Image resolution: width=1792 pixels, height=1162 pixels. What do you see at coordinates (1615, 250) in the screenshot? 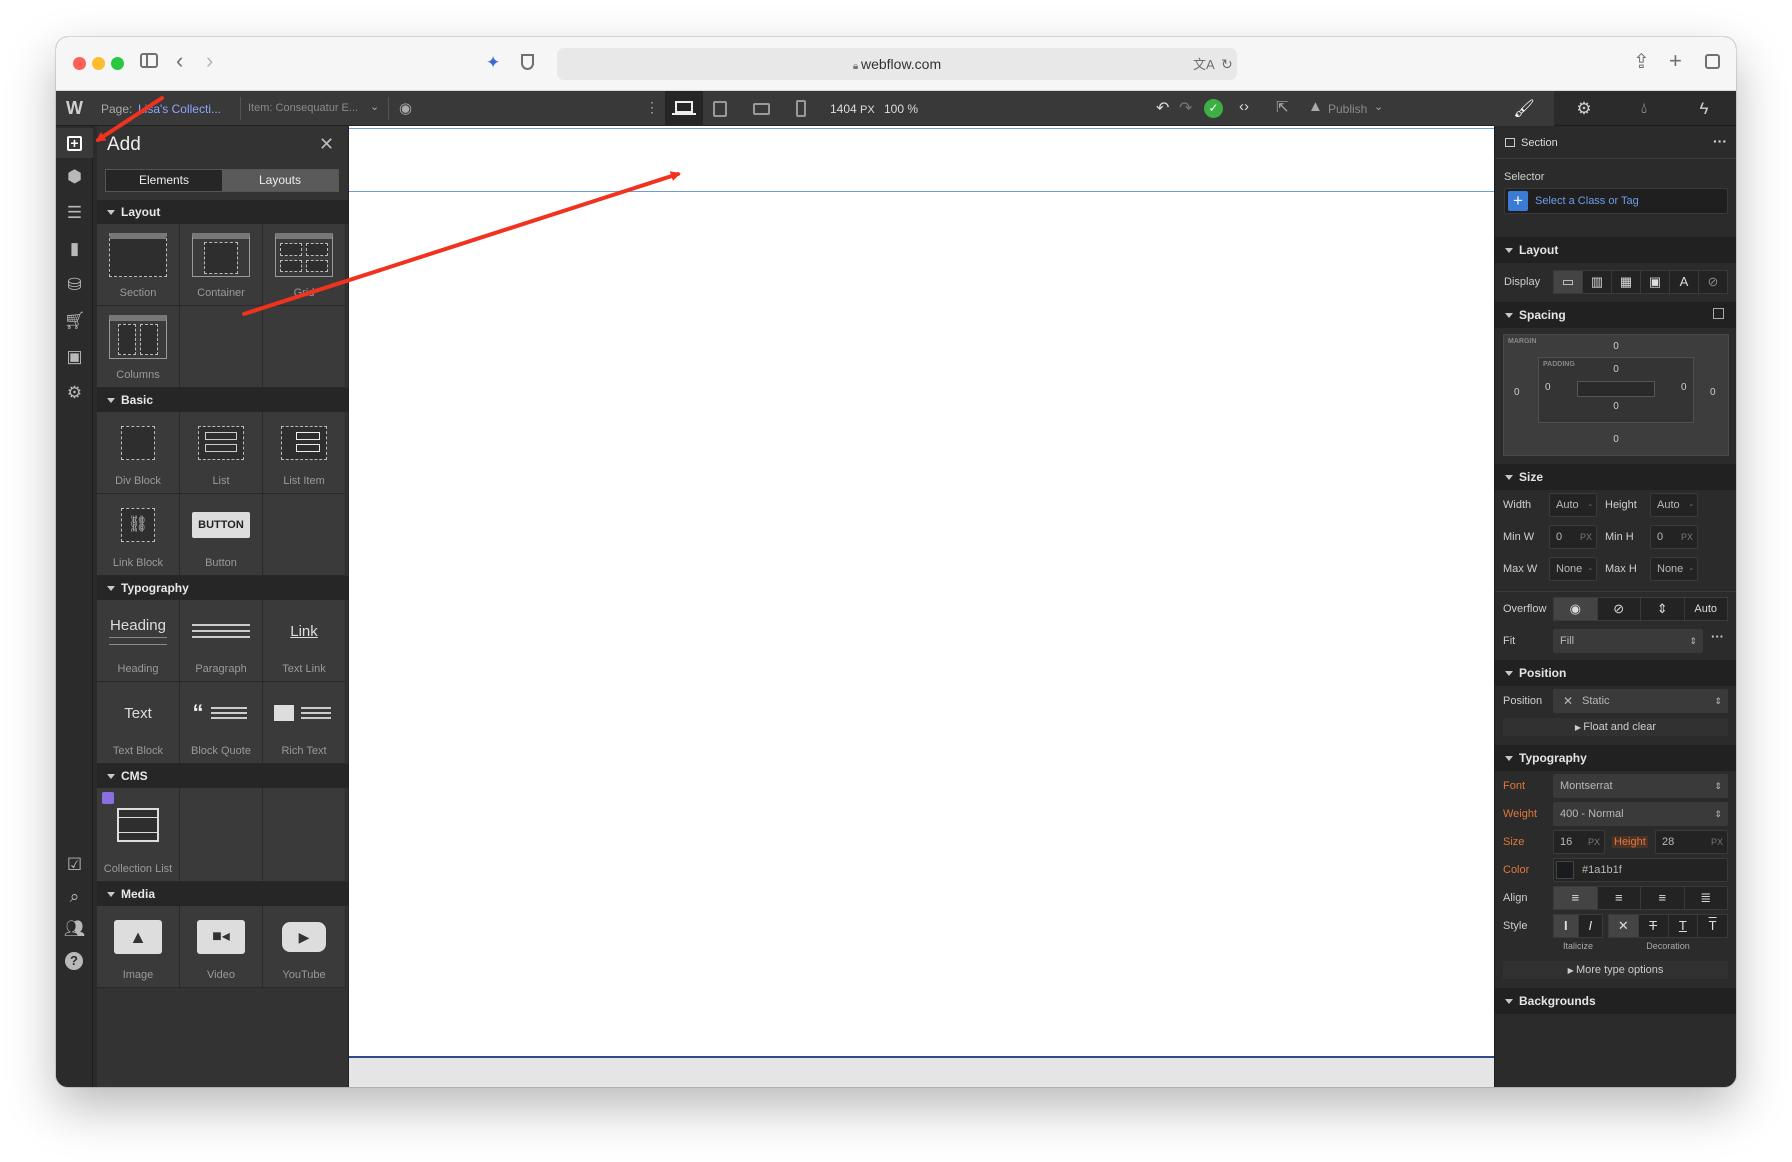
I see `layout-section-header: Layout` at bounding box center [1615, 250].